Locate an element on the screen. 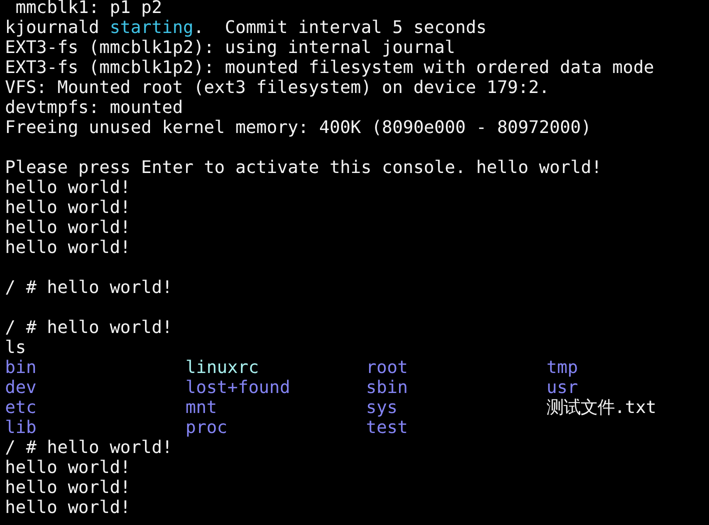 This screenshot has width=709, height=525. file-listing-entry: usr is located at coordinates (562, 388).